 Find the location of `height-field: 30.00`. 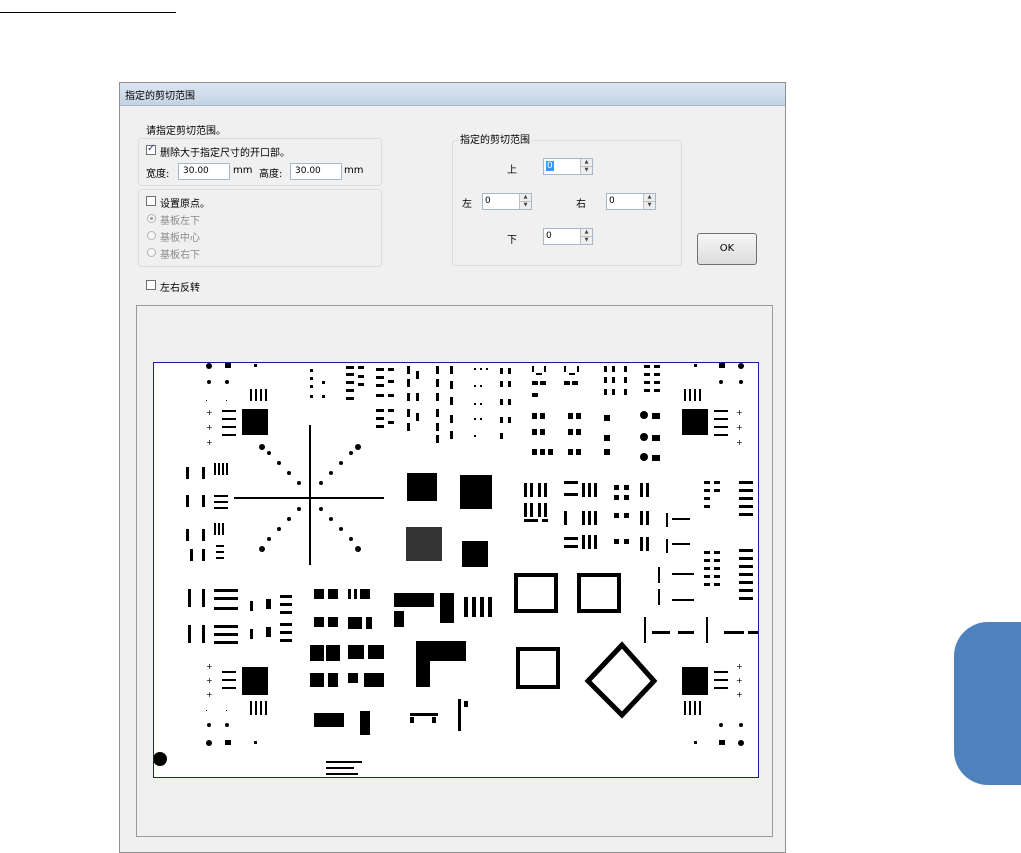

height-field: 30.00 is located at coordinates (316, 171).